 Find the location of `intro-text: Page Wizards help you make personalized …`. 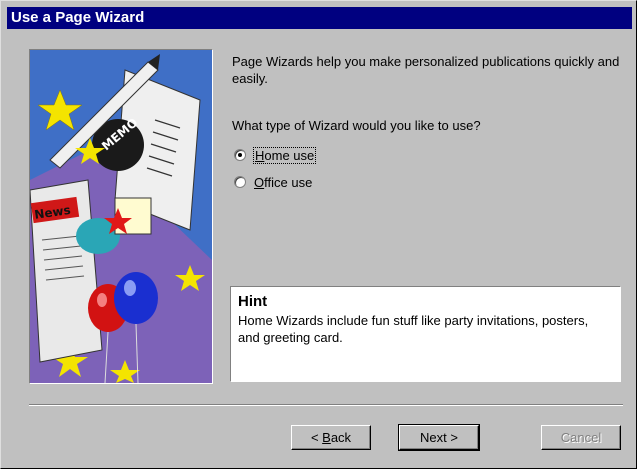

intro-text: Page Wizards help you make personalized … is located at coordinates (426, 70).